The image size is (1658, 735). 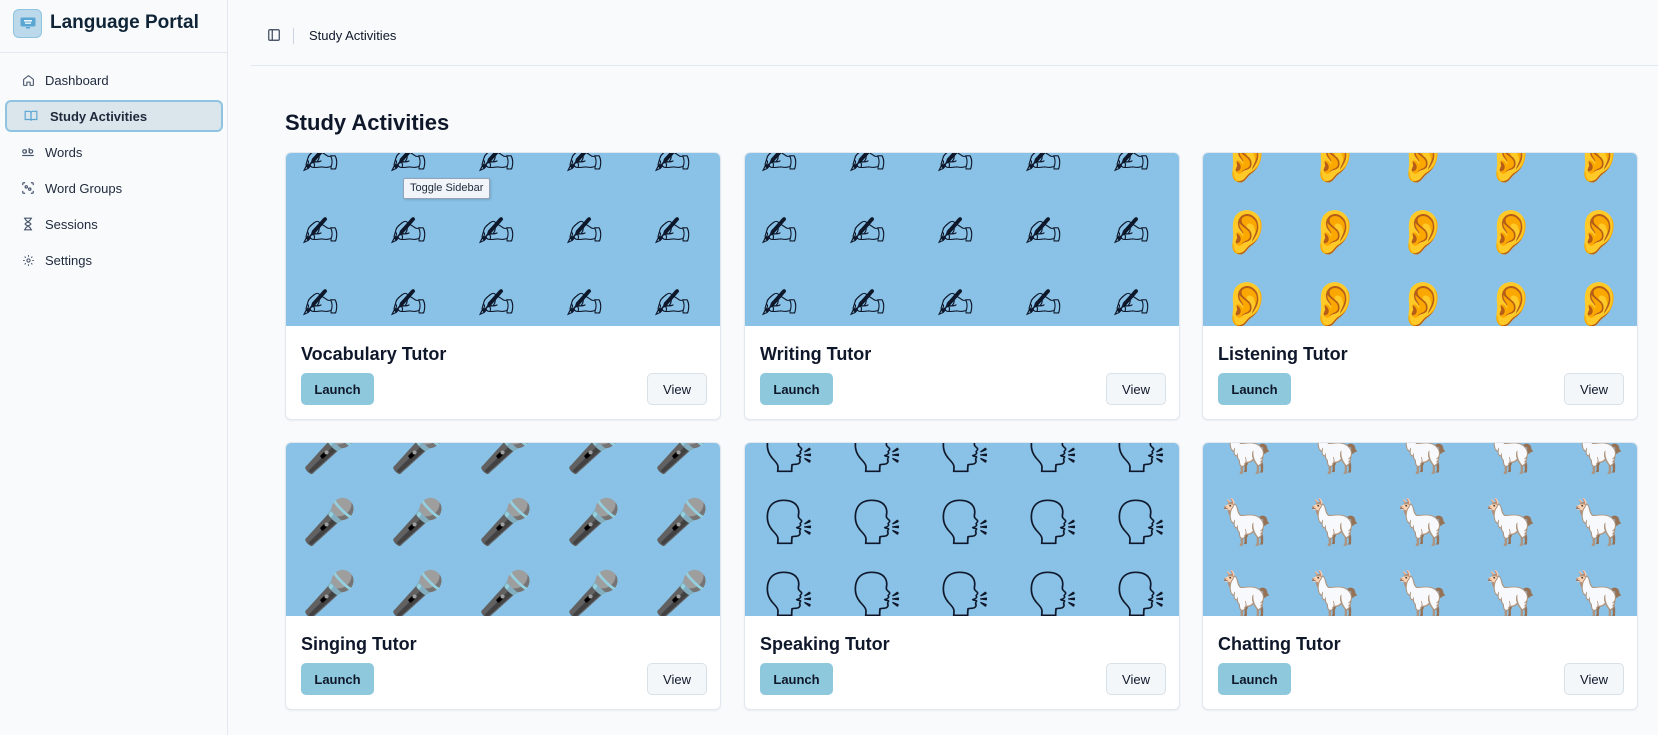 What do you see at coordinates (374, 354) in the screenshot?
I see `activity-title: Vocabulary Tutor` at bounding box center [374, 354].